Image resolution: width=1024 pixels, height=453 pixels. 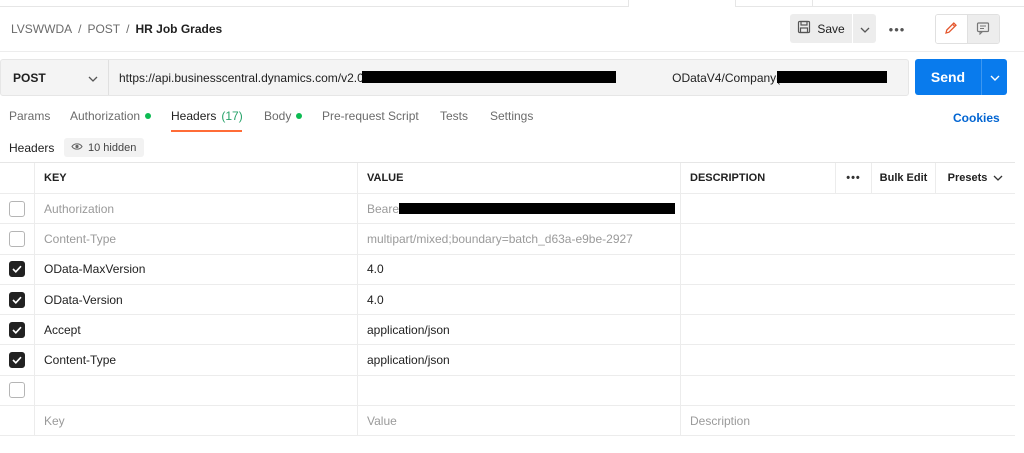 I want to click on table-row: OData-Version 4.0, so click(x=507, y=300).